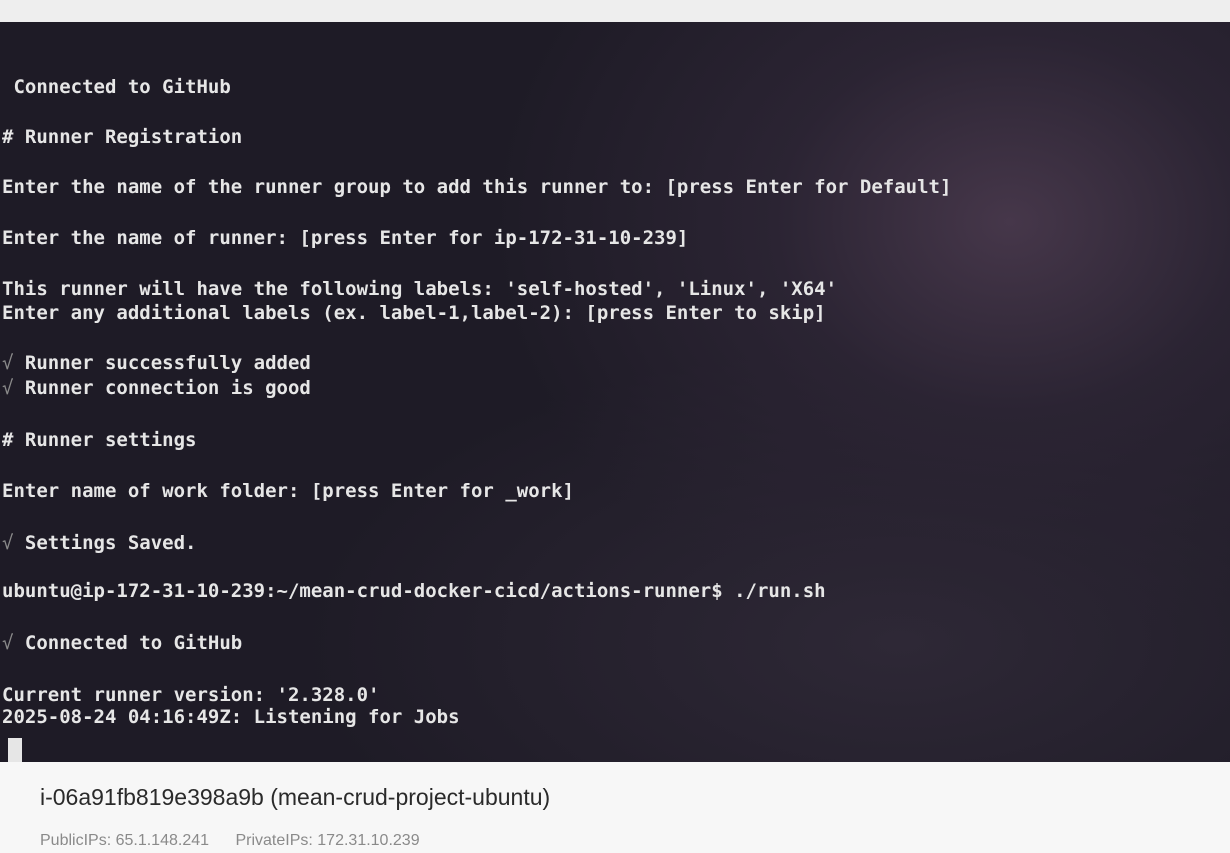  I want to click on public-ips: PublicIPs: 65.1.148.241, so click(125, 840).